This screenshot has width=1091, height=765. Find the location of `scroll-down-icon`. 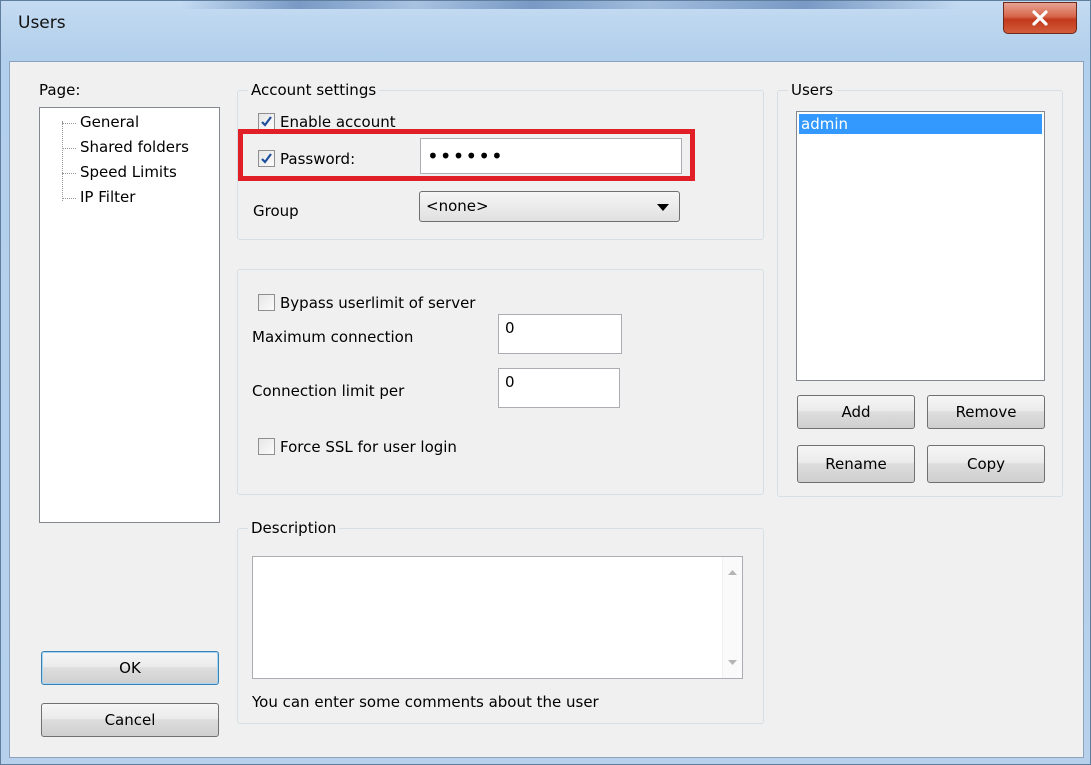

scroll-down-icon is located at coordinates (732, 662).